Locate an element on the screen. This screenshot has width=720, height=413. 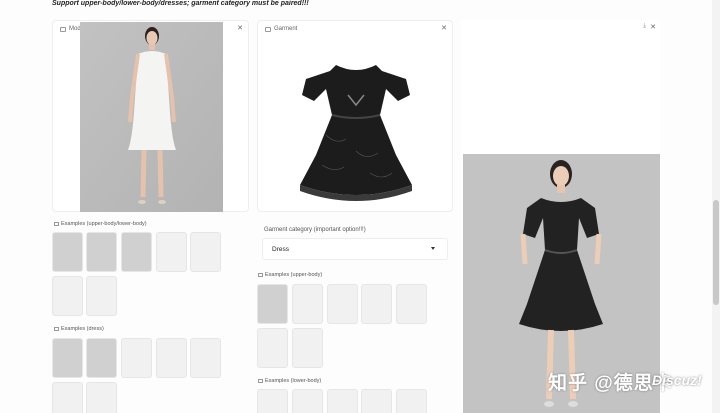
garment-label-text: Garment is located at coordinates (286, 29).